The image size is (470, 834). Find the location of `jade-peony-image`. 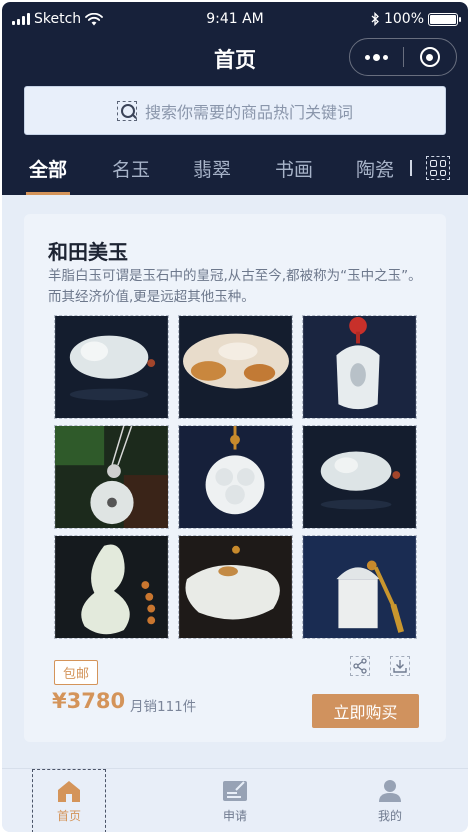

jade-peony-image is located at coordinates (235, 477).